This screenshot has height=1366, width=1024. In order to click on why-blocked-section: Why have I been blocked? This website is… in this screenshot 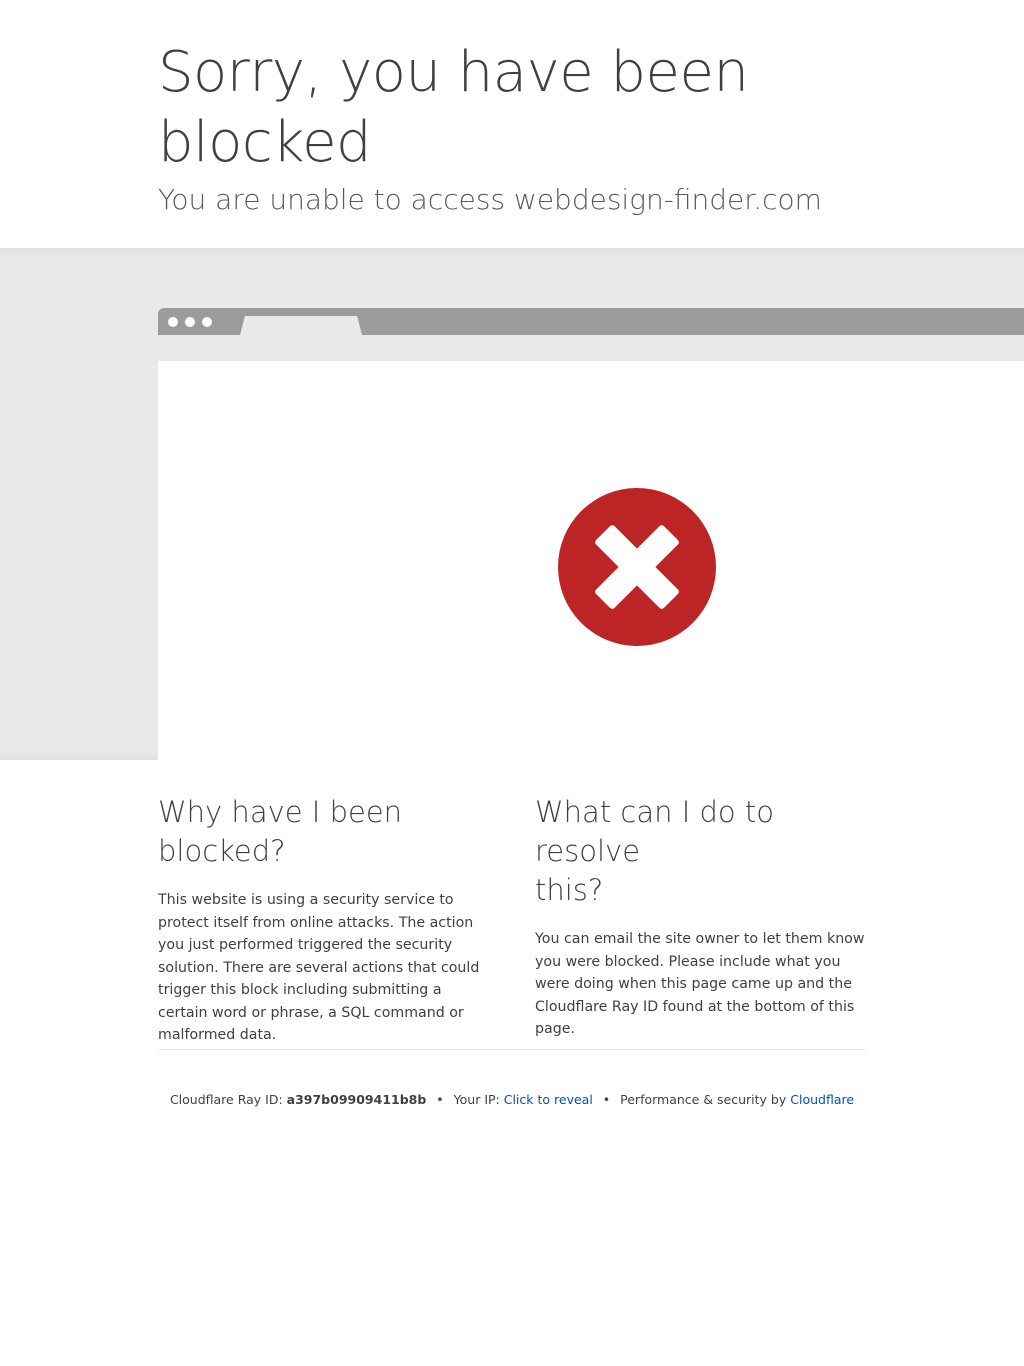, I will do `click(323, 920)`.